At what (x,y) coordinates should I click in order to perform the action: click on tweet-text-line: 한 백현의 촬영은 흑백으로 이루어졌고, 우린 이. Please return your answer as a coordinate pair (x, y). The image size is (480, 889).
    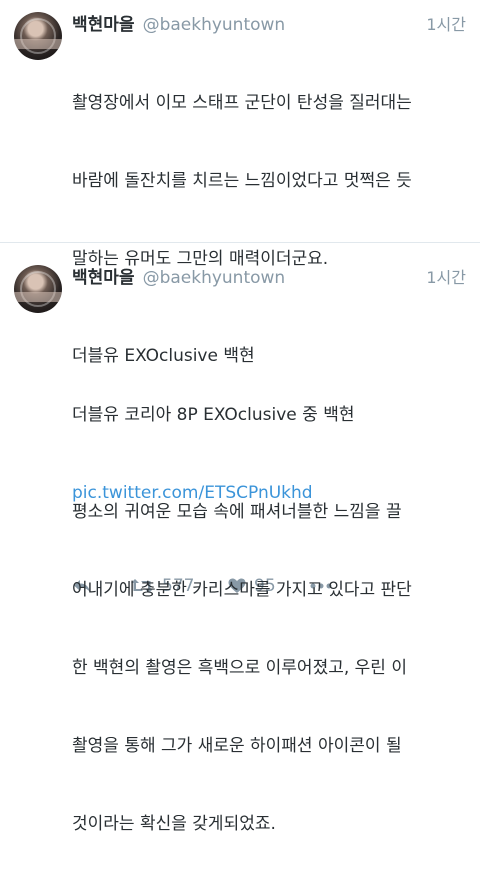
    Looking at the image, I should click on (239, 668).